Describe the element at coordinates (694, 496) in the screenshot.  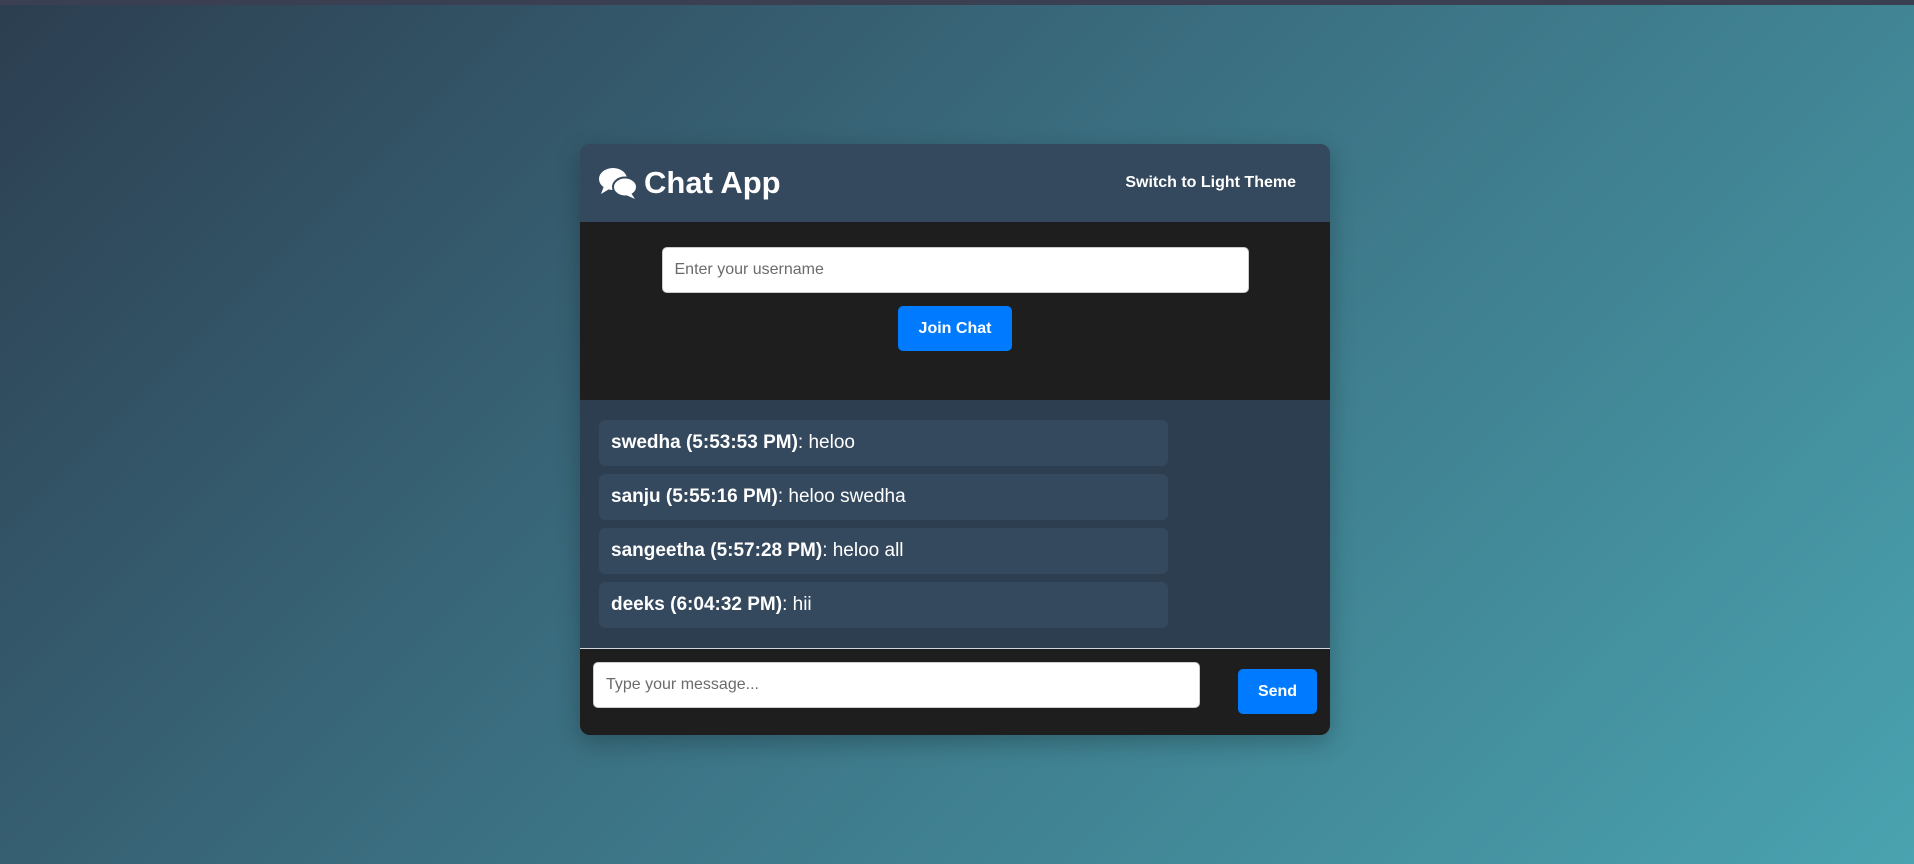
I see `message-sender: sanju (5:55:16 PM)` at that location.